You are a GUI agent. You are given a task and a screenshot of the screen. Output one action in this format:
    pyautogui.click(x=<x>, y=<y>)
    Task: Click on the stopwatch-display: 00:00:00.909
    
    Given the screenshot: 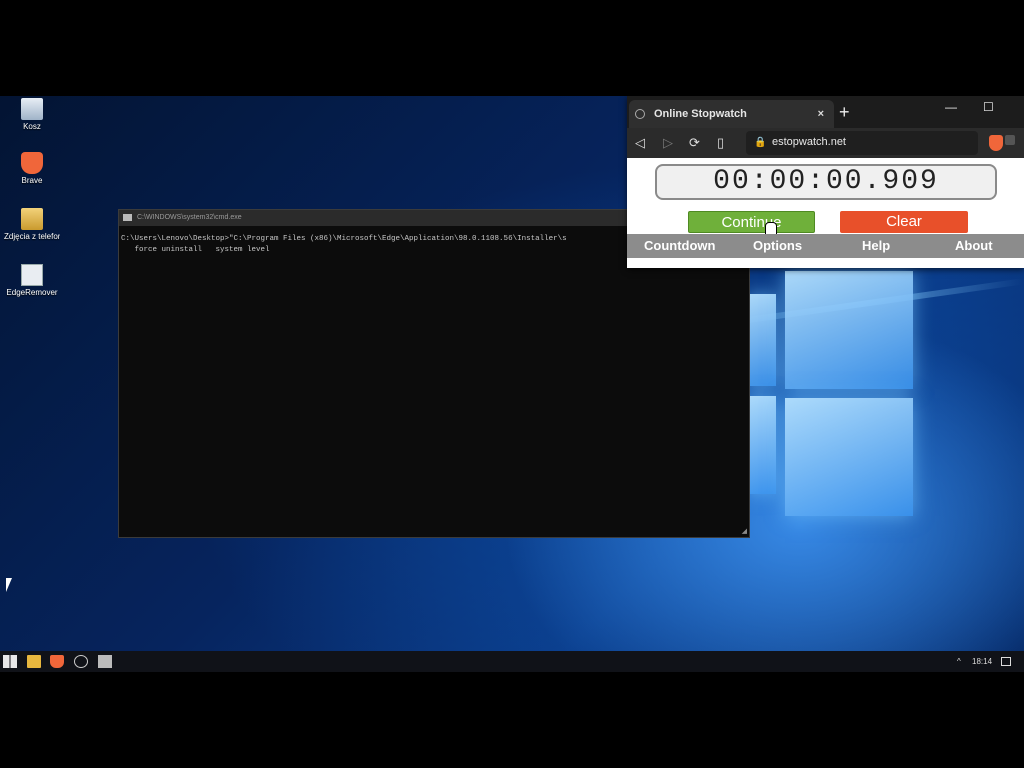 What is the action you would take?
    pyautogui.click(x=826, y=182)
    